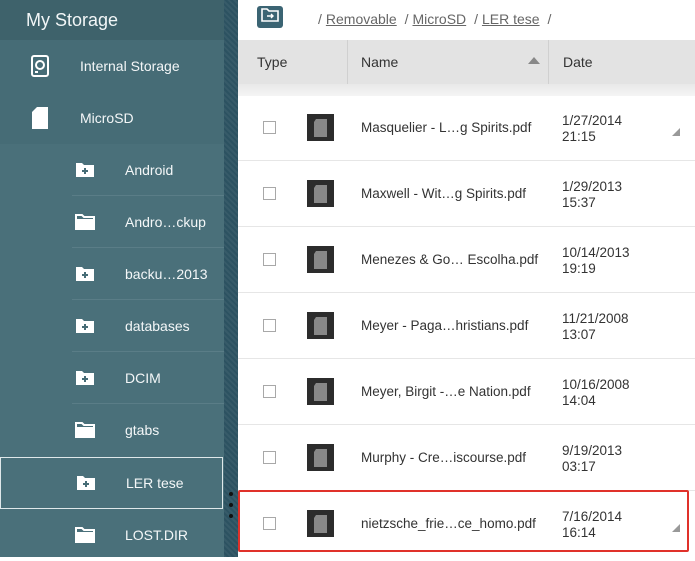  What do you see at coordinates (450, 259) in the screenshot?
I see `file-name: Menezes & Go… Escolha.pdf` at bounding box center [450, 259].